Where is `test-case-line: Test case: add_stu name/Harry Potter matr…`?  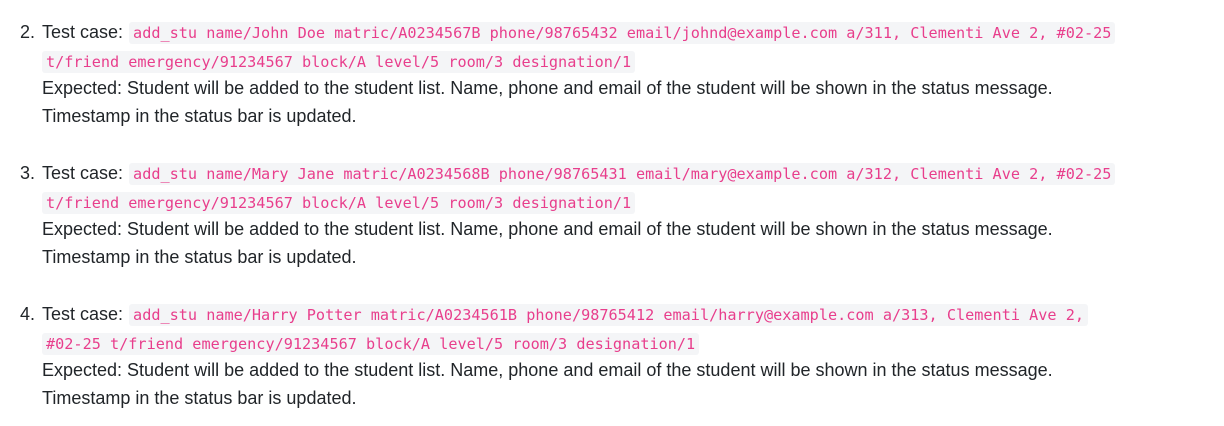 test-case-line: Test case: add_stu name/Harry Potter matr… is located at coordinates (629, 314).